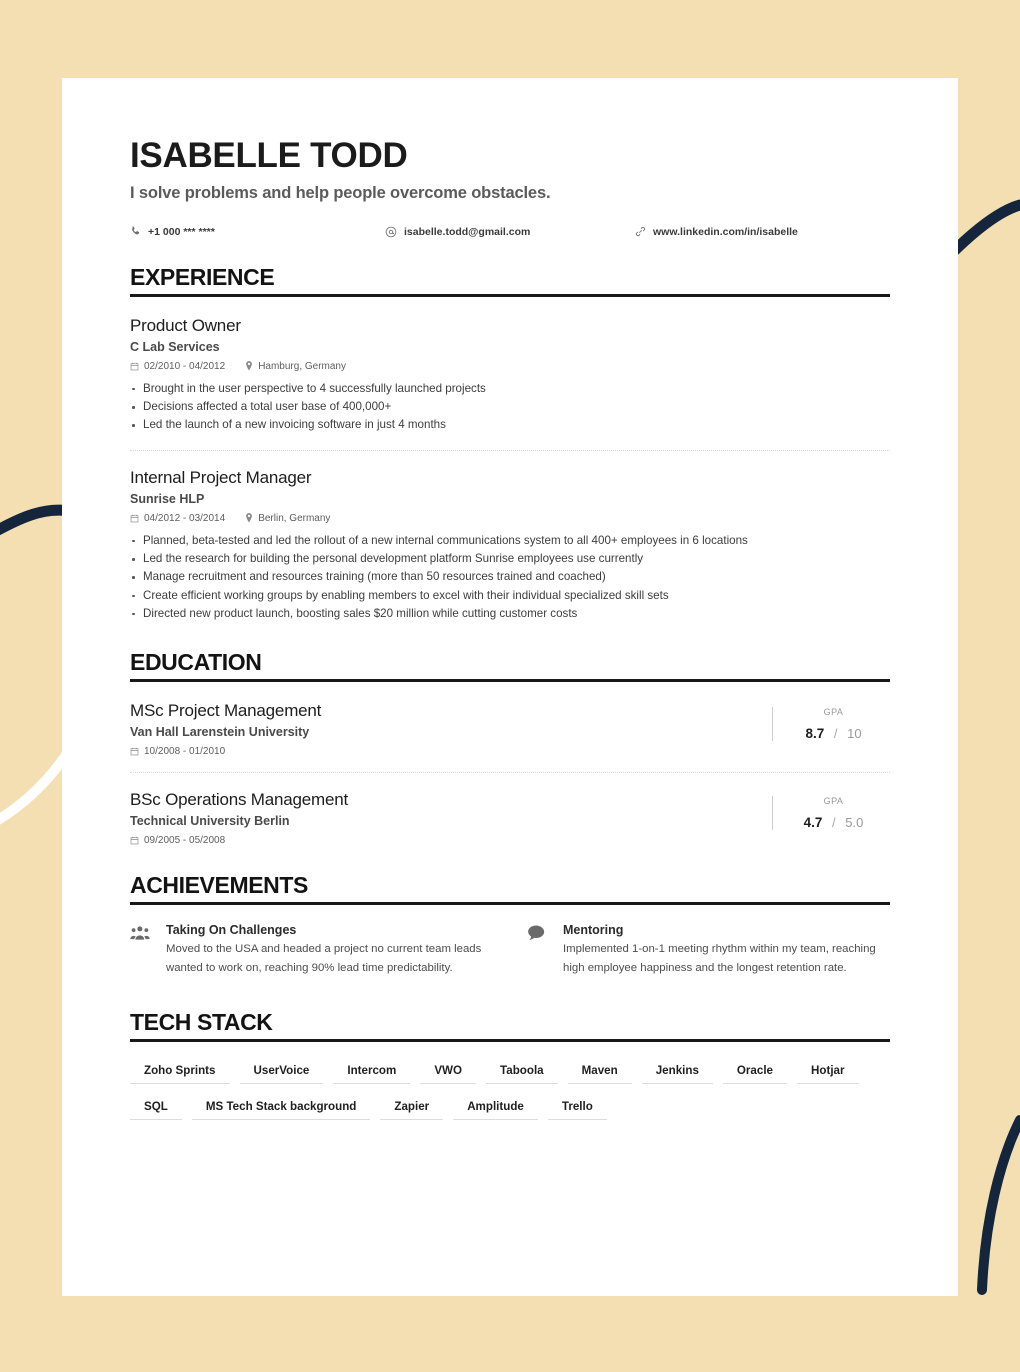 This screenshot has width=1020, height=1372. I want to click on experience-dates-group: 04/2012 - 03/2014, so click(177, 518).